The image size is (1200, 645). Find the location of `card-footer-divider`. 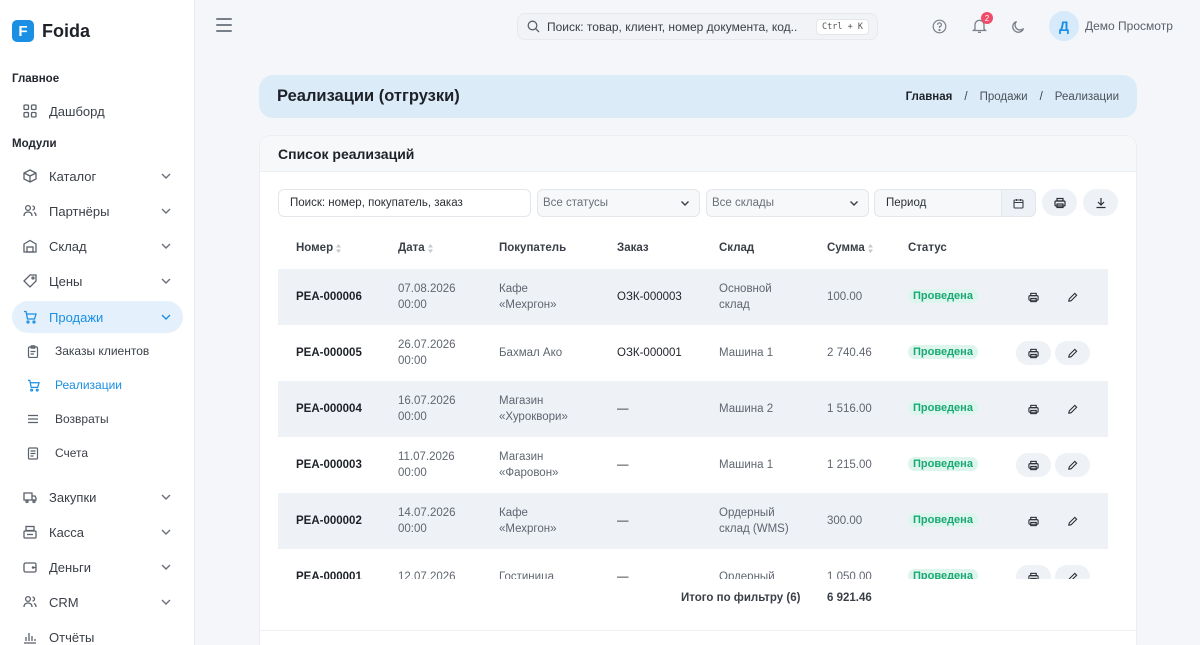

card-footer-divider is located at coordinates (698, 630).